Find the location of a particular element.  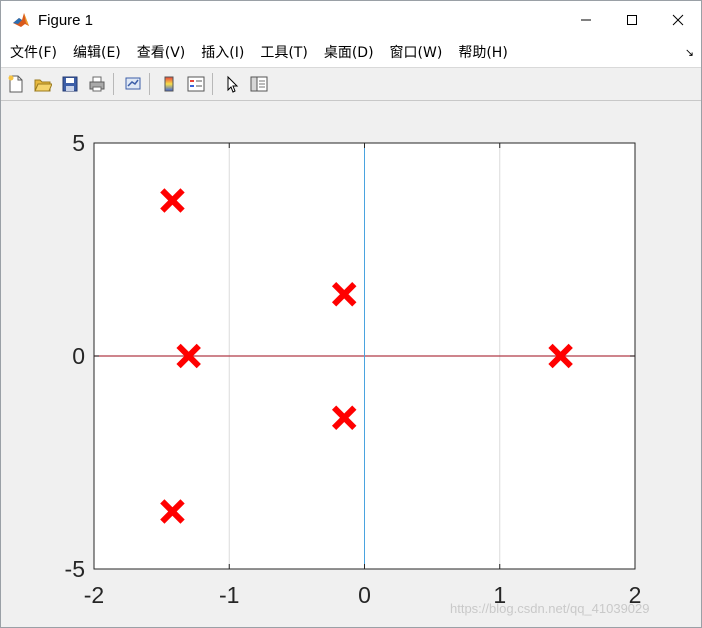

minimize-button is located at coordinates (586, 20).